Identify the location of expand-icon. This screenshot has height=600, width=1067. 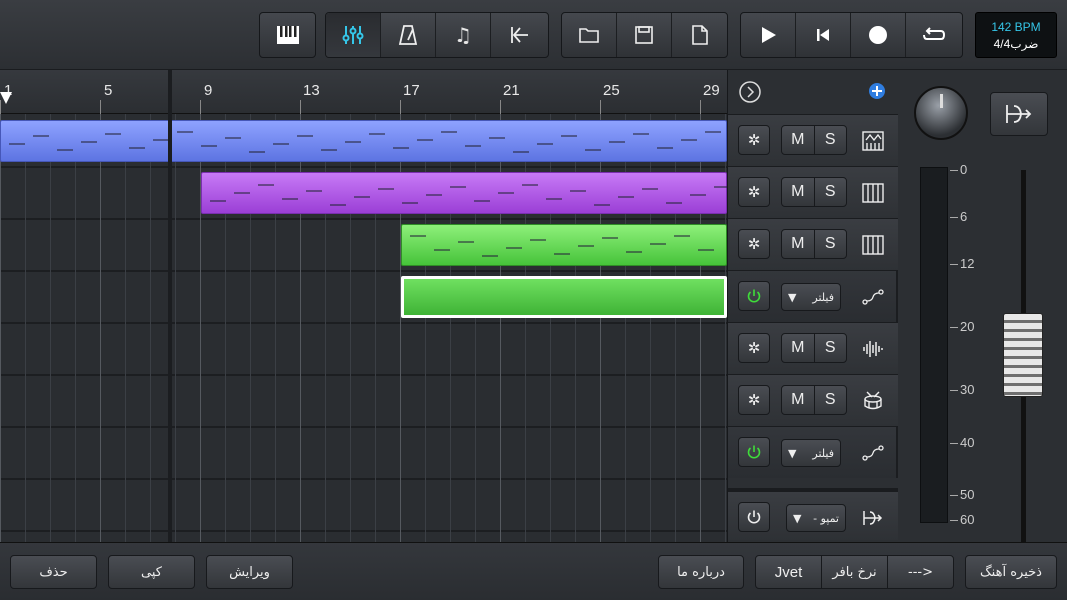
(750, 92).